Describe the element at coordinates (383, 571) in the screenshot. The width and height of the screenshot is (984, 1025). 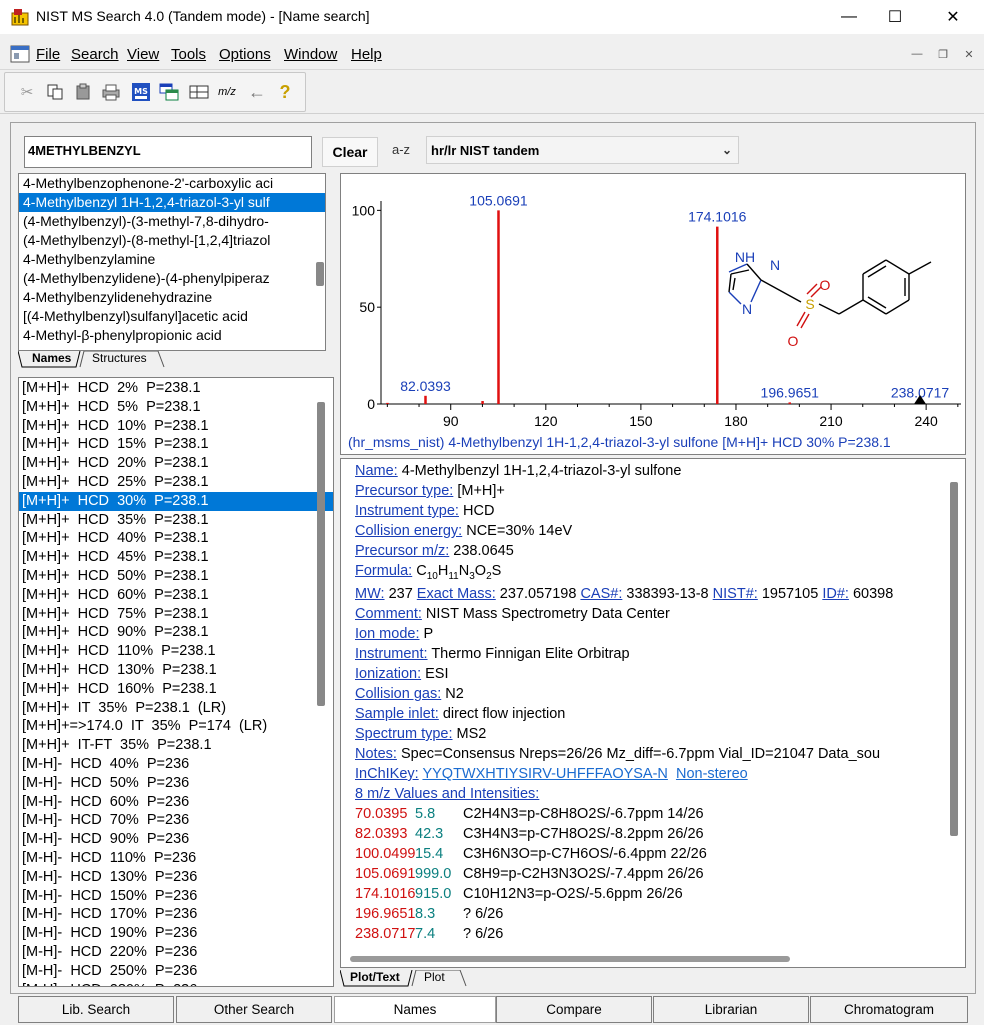
I see `formula-label: Formula:` at that location.